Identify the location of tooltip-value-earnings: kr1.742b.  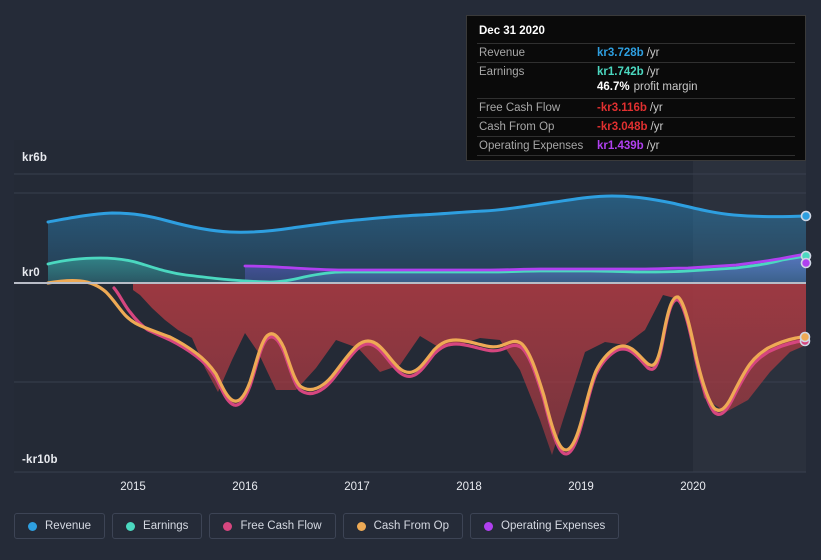
(620, 72).